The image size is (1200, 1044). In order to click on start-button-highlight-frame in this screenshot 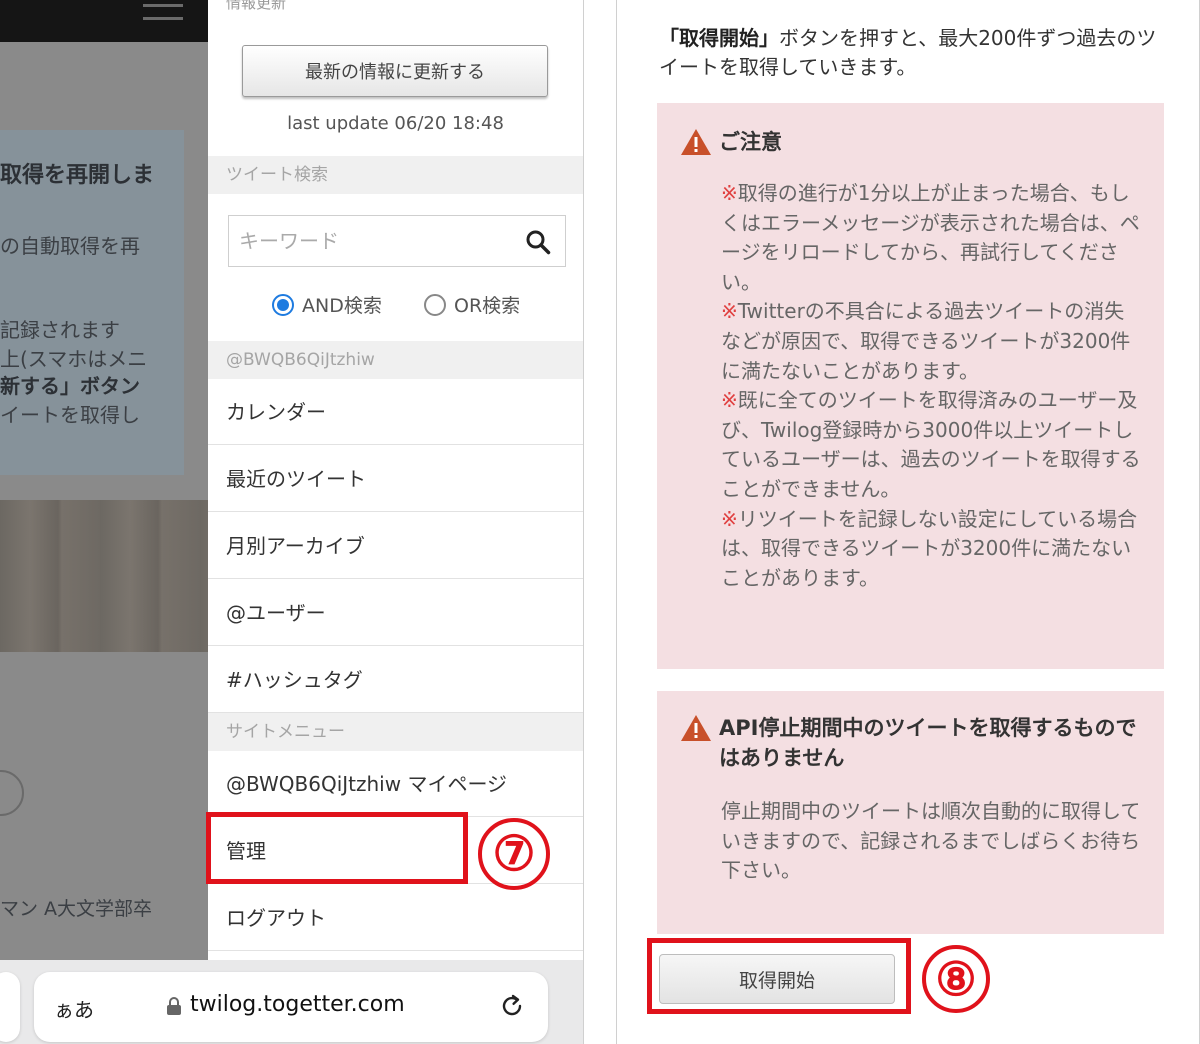, I will do `click(779, 976)`.